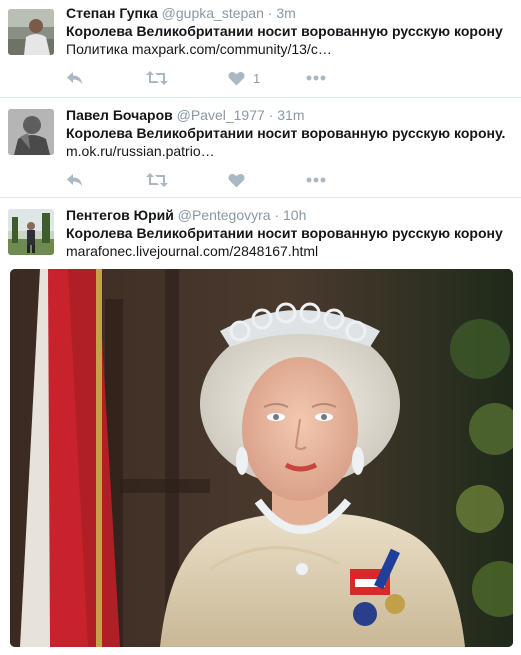  Describe the element at coordinates (290, 115) in the screenshot. I see `timestamp: 31m` at that location.